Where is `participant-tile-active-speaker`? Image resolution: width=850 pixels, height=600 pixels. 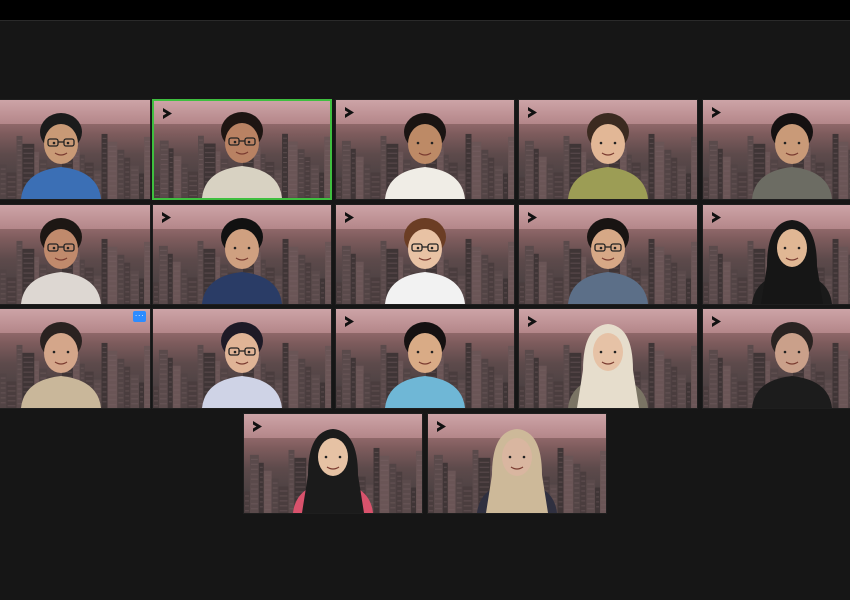 participant-tile-active-speaker is located at coordinates (242, 149).